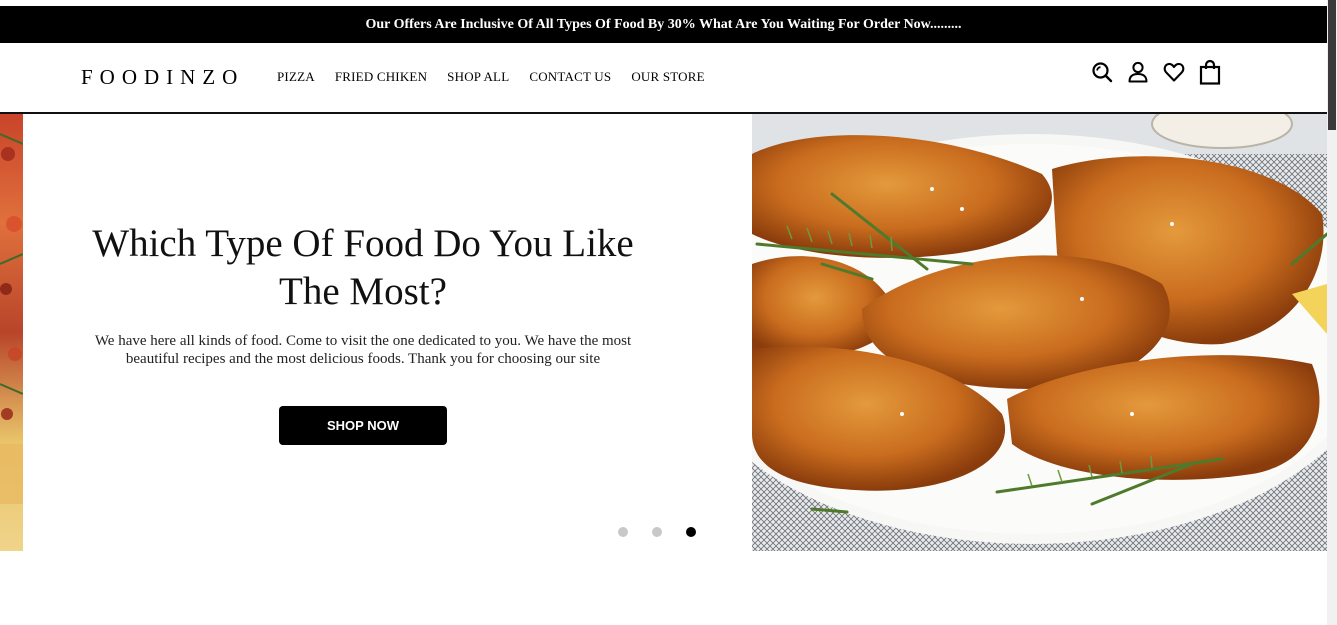 The width and height of the screenshot is (1337, 625). Describe the element at coordinates (1174, 72) in the screenshot. I see `heart-icon` at that location.